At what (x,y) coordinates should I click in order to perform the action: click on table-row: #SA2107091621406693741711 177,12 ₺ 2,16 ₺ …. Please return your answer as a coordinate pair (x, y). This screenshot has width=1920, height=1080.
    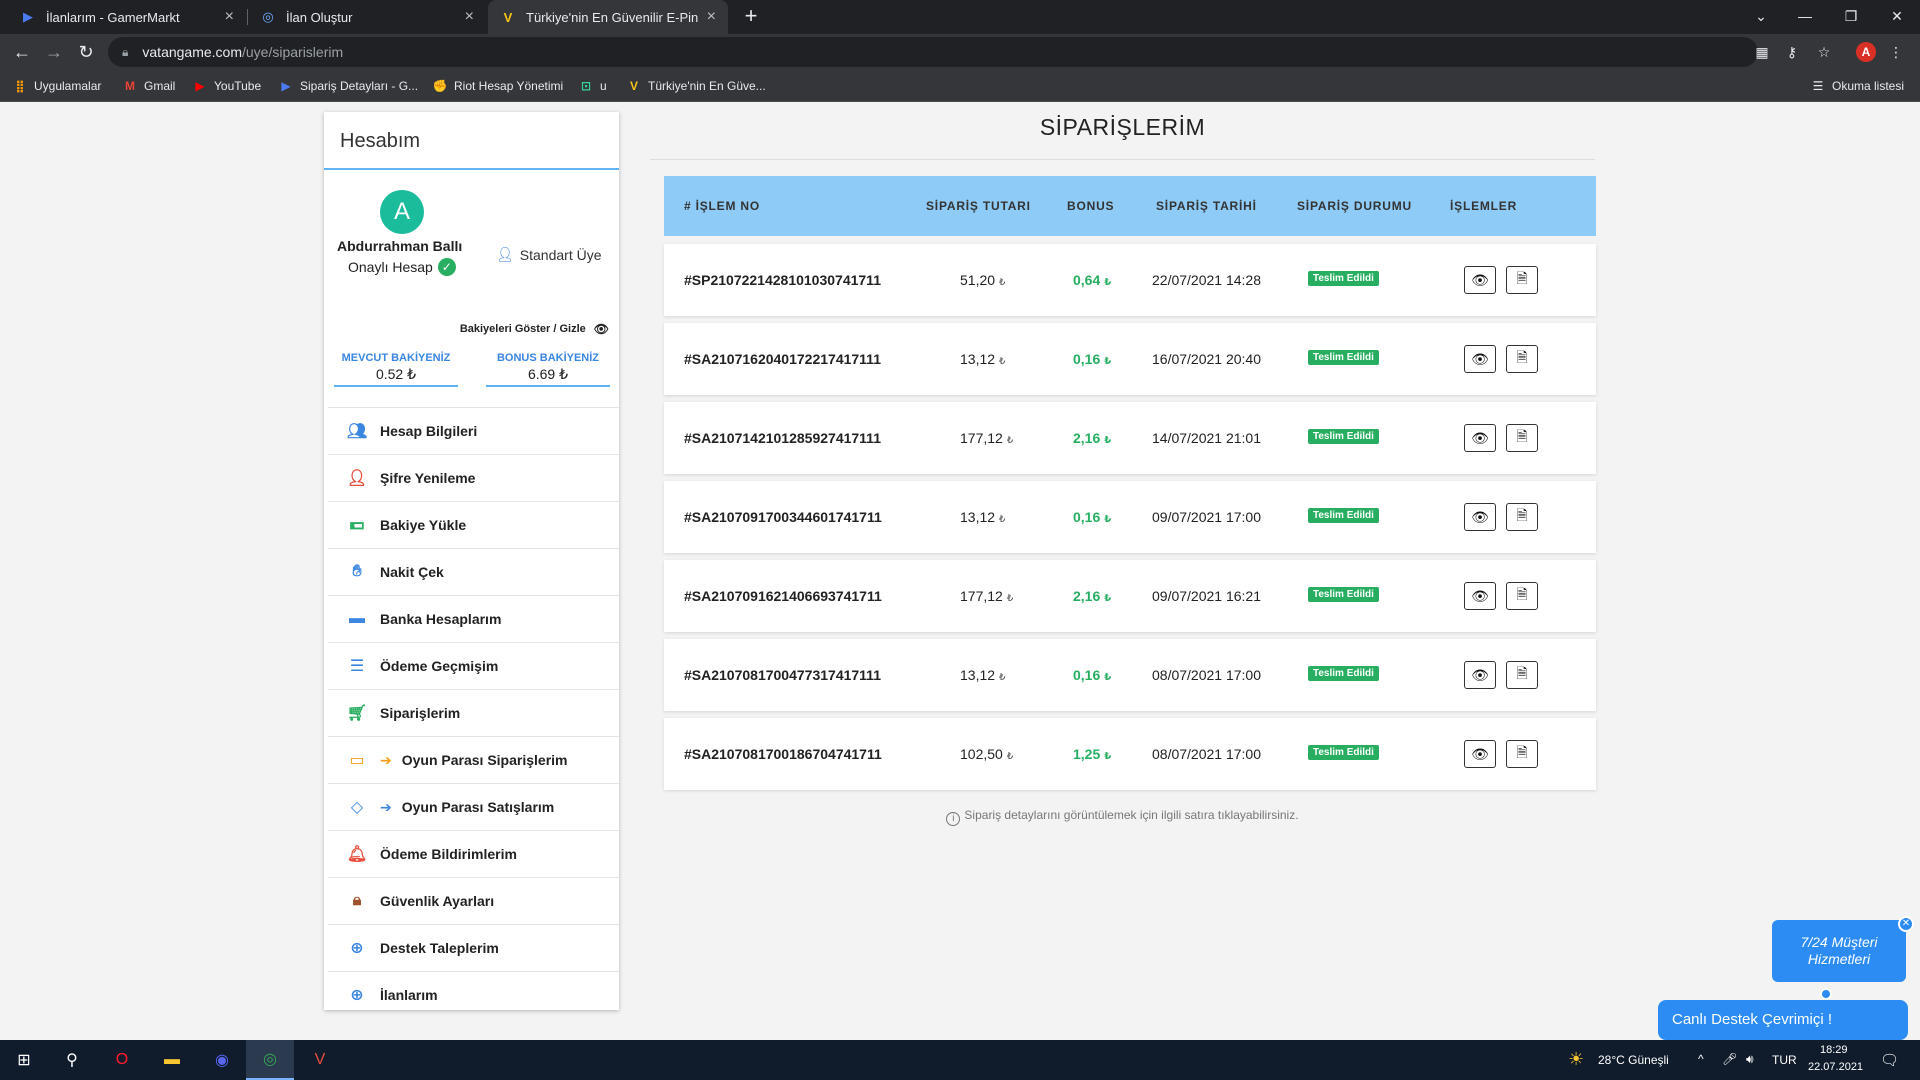
    Looking at the image, I should click on (1130, 596).